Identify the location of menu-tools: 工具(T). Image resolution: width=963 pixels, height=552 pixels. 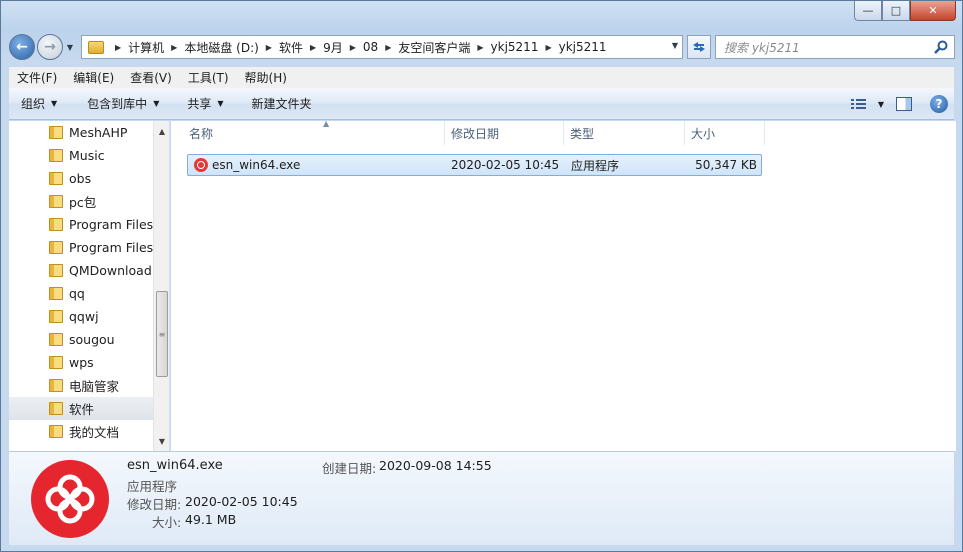
(208, 77).